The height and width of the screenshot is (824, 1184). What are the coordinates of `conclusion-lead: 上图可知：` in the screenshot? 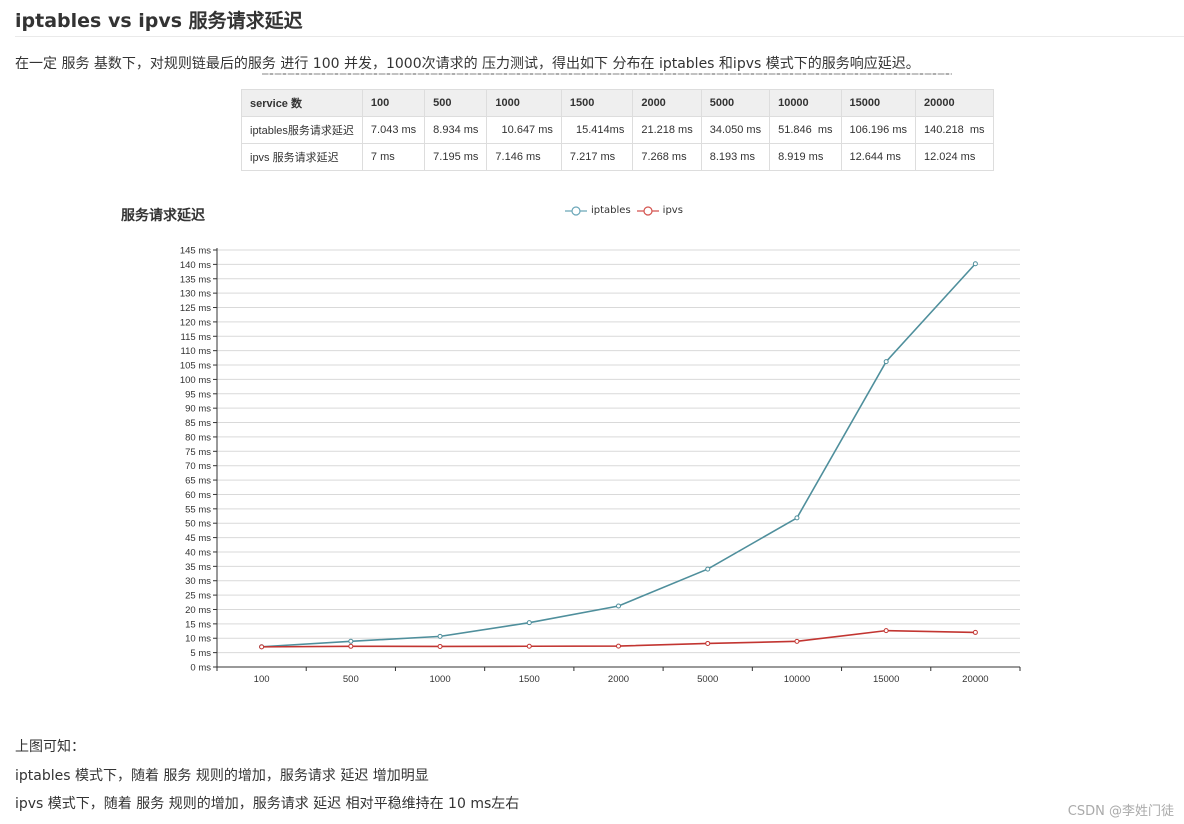 It's located at (50, 747).